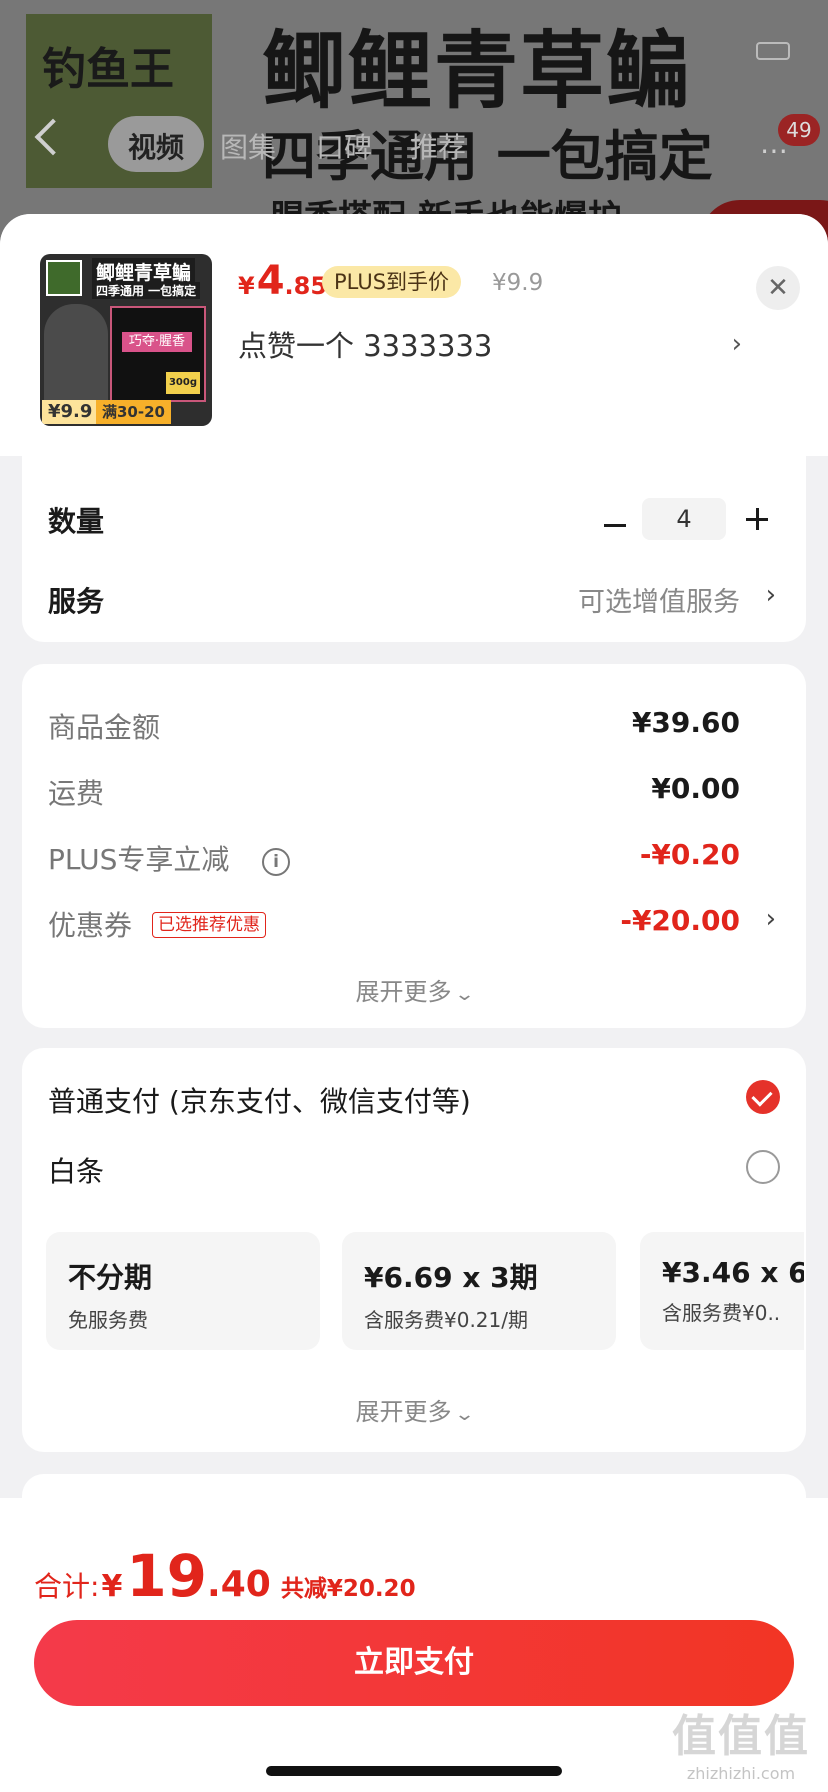  What do you see at coordinates (167, 1576) in the screenshot?
I see `total-integer: 19` at bounding box center [167, 1576].